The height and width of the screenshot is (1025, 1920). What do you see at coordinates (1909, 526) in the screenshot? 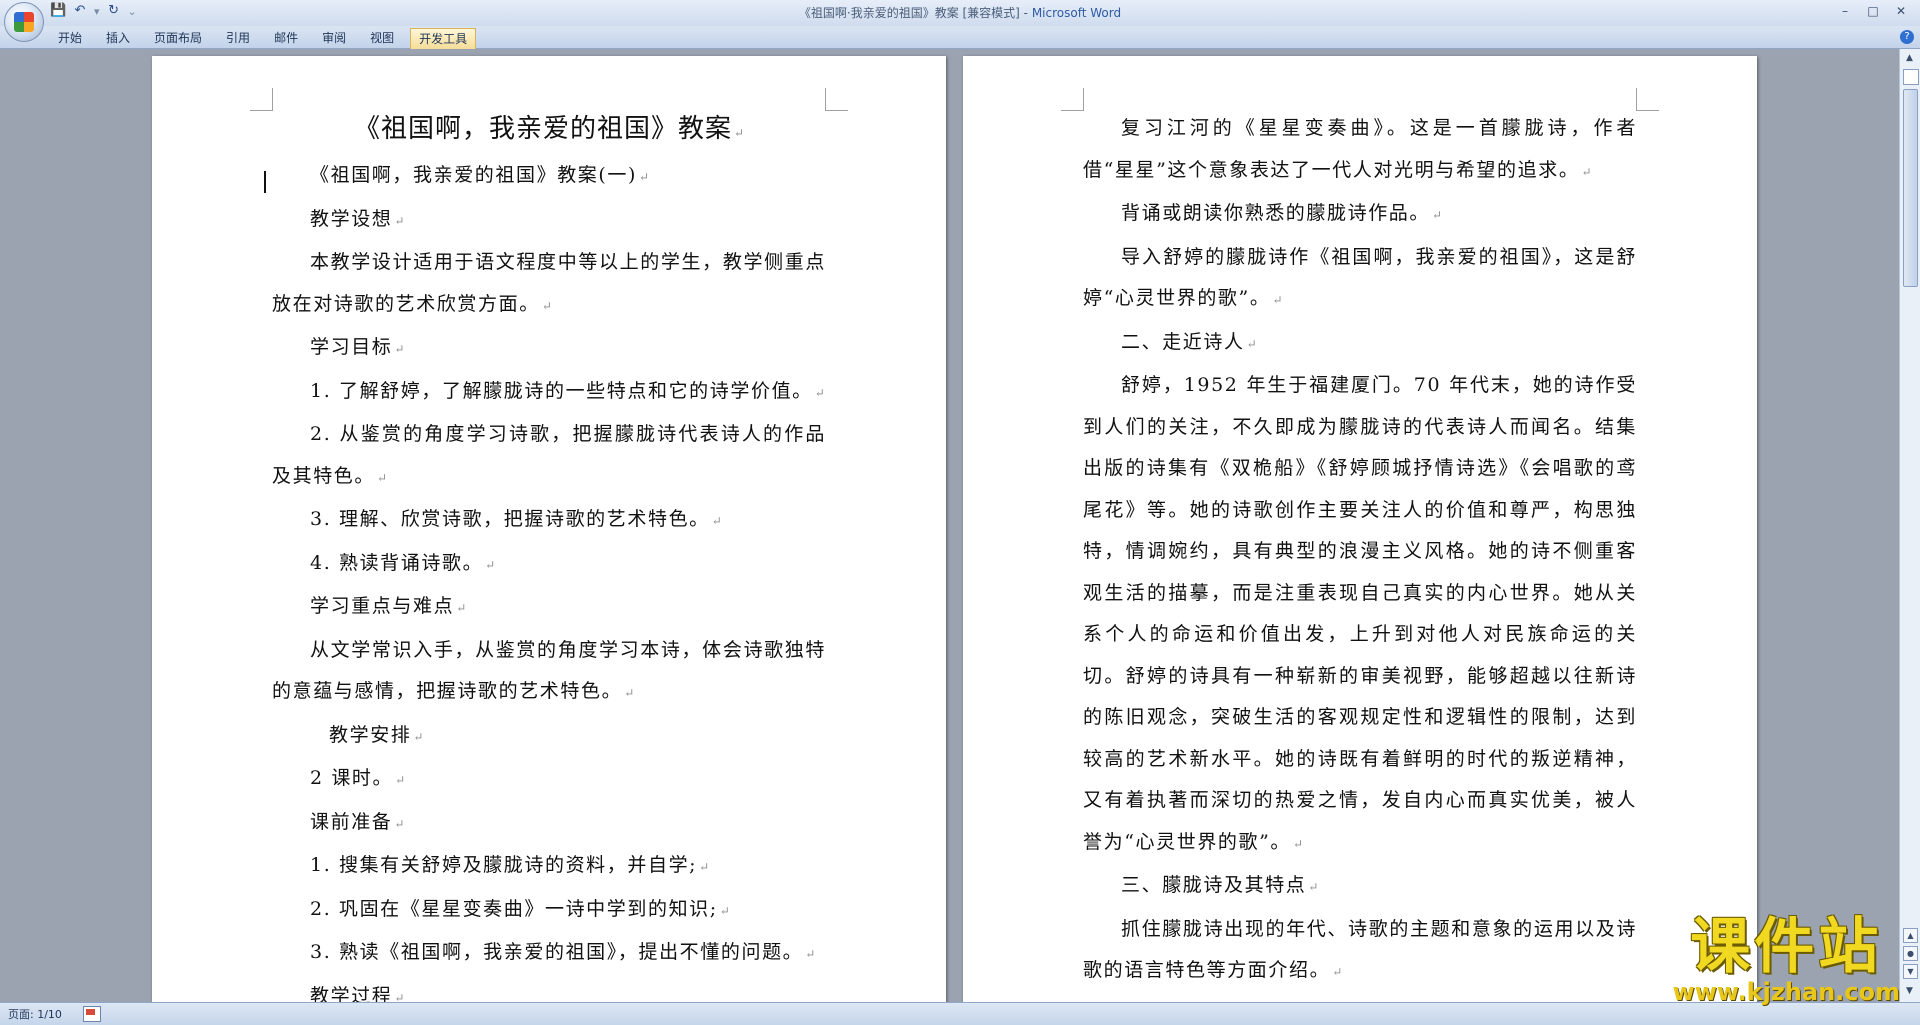
I see `vertical-scrollbar: ▲ ▲ ● ▼ ▼` at bounding box center [1909, 526].